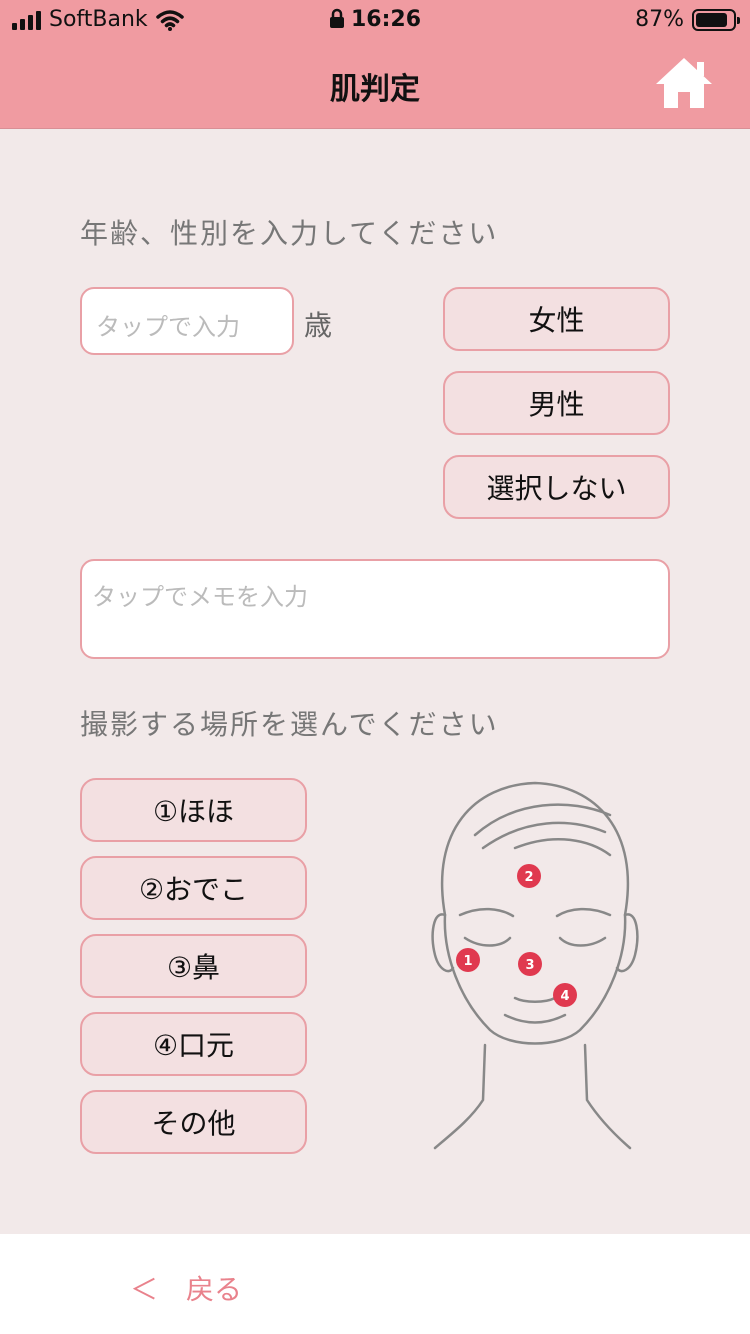 Image resolution: width=750 pixels, height=1334 pixels. I want to click on memo-input: タップでメモを入力, so click(375, 609).